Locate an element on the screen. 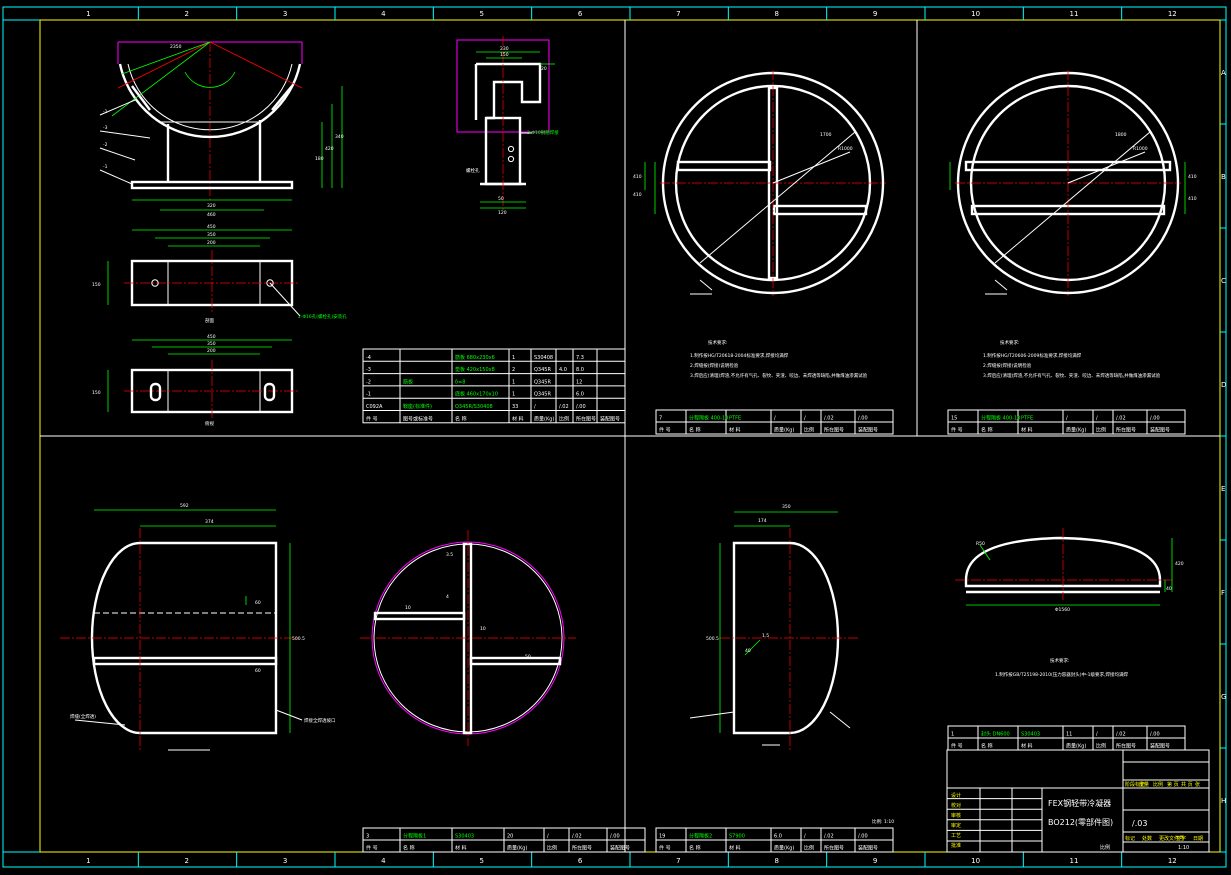 The image size is (1231, 875). side-partition-view: 350 174 500.5 40 1.5 is located at coordinates (774, 627).